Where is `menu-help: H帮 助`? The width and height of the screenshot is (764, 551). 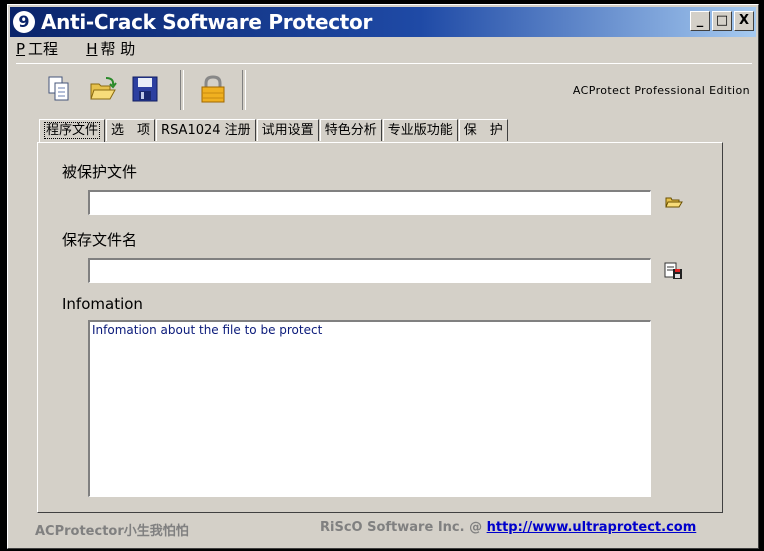 menu-help: H帮 助 is located at coordinates (110, 49).